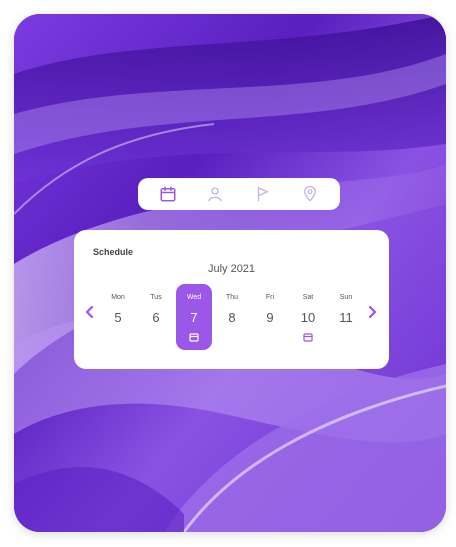 This screenshot has height=547, width=456. I want to click on day-name: Tus, so click(156, 297).